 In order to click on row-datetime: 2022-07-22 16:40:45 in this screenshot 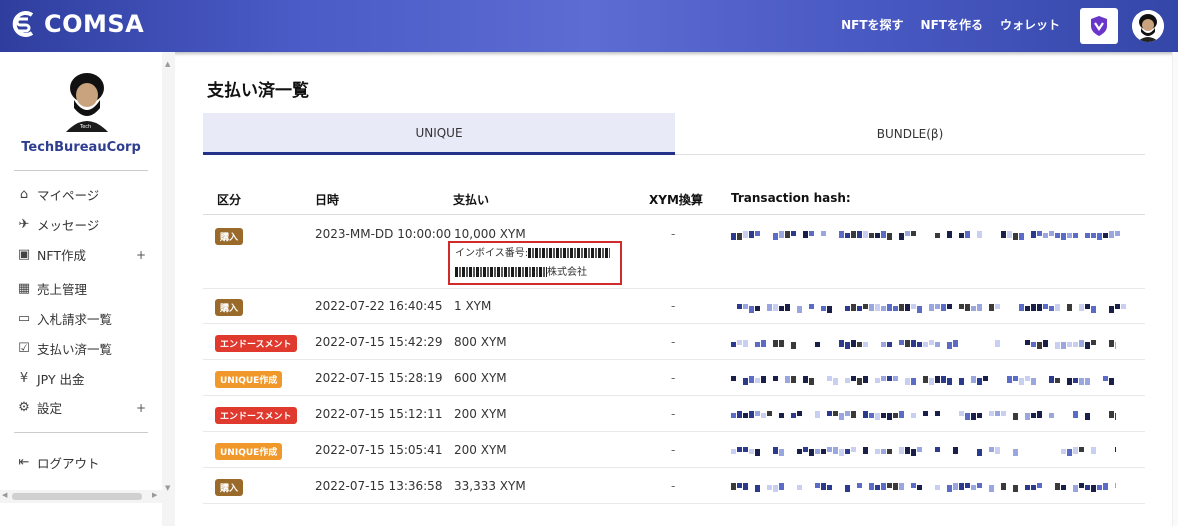, I will do `click(379, 306)`.